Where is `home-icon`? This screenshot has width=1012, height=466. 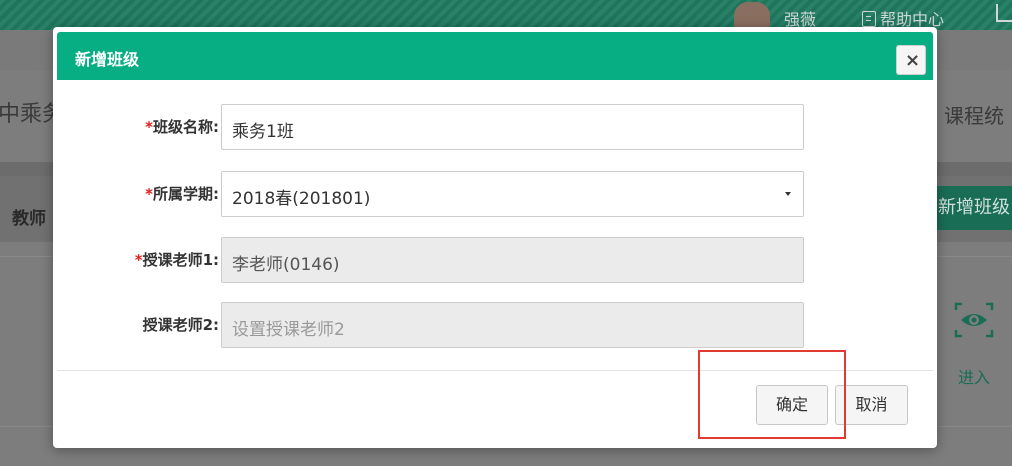
home-icon is located at coordinates (1004, 13).